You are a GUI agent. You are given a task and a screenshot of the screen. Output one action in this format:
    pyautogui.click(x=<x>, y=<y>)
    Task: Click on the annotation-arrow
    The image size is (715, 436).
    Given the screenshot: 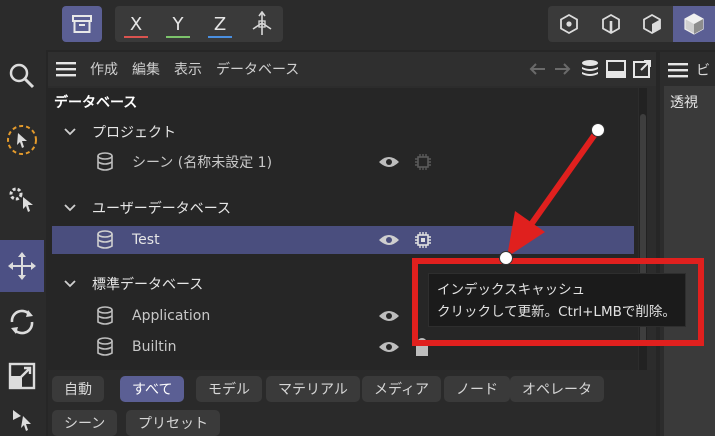 What is the action you would take?
    pyautogui.click(x=552, y=194)
    